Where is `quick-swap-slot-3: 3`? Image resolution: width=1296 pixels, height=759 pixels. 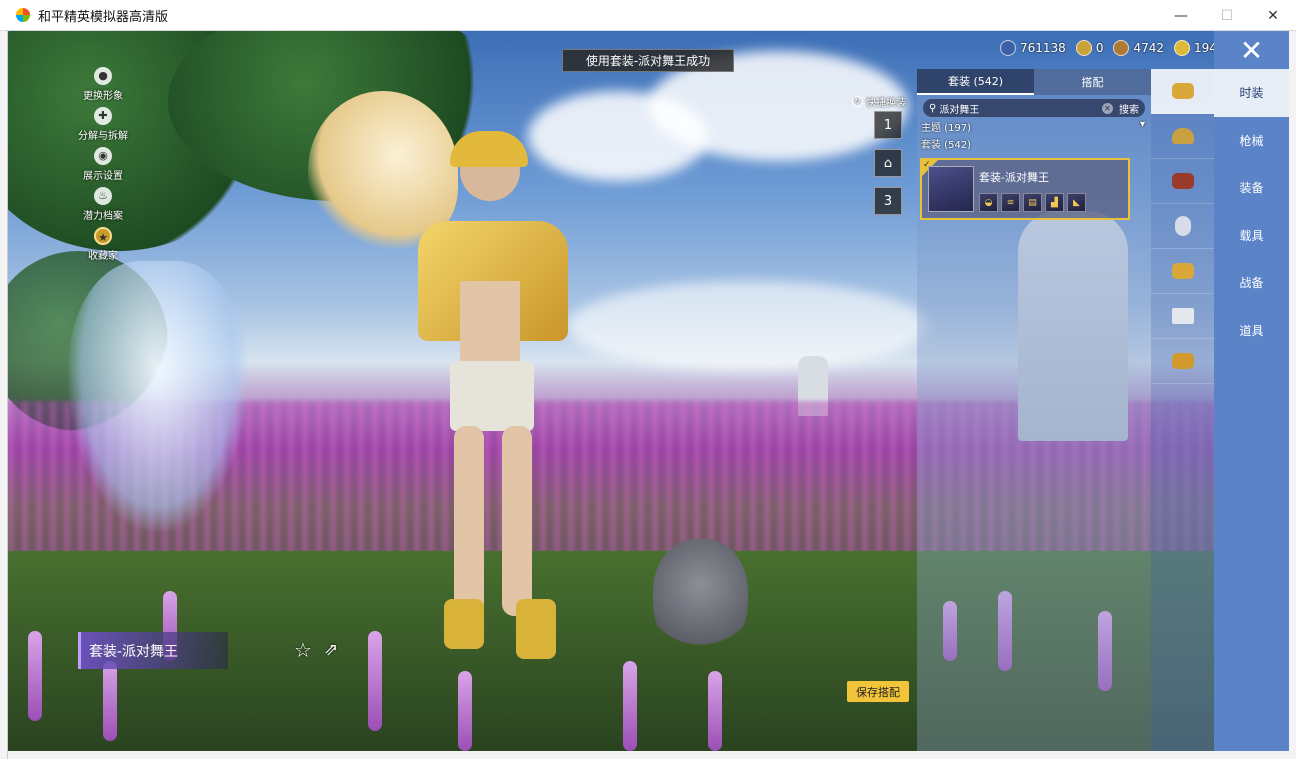 quick-swap-slot-3: 3 is located at coordinates (888, 201).